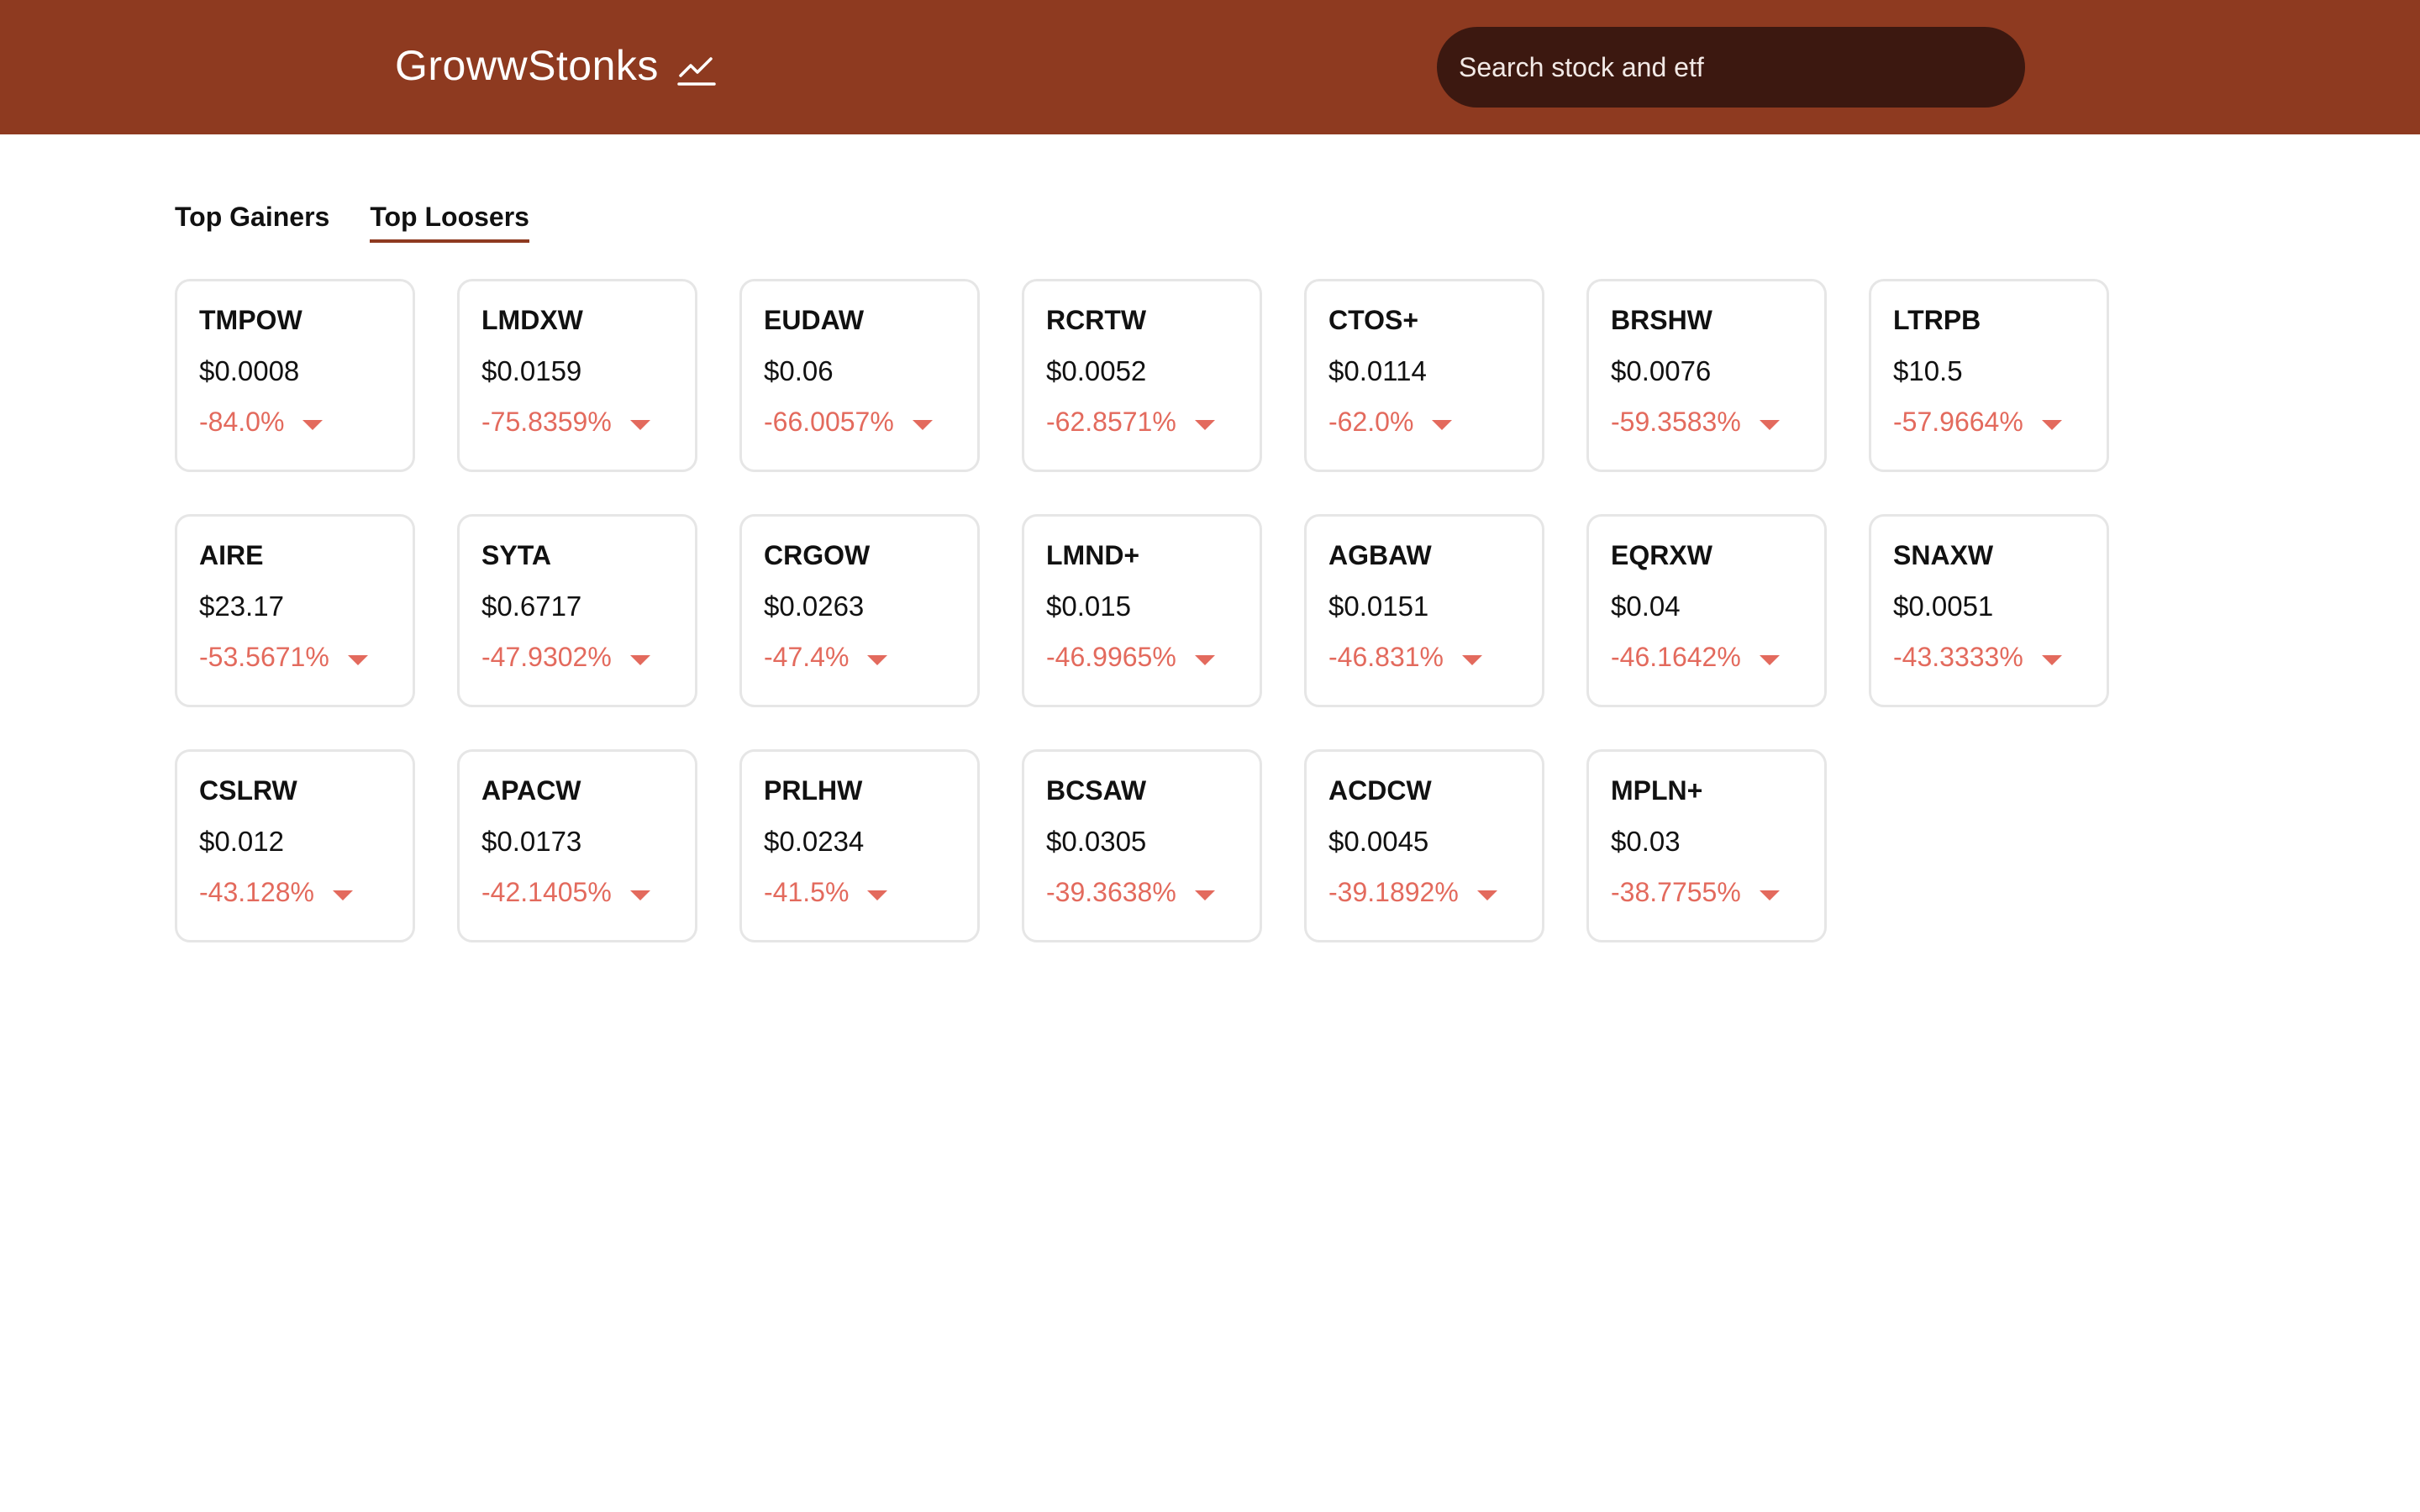  What do you see at coordinates (1111, 657) in the screenshot?
I see `stock-change-value: -46.9965%` at bounding box center [1111, 657].